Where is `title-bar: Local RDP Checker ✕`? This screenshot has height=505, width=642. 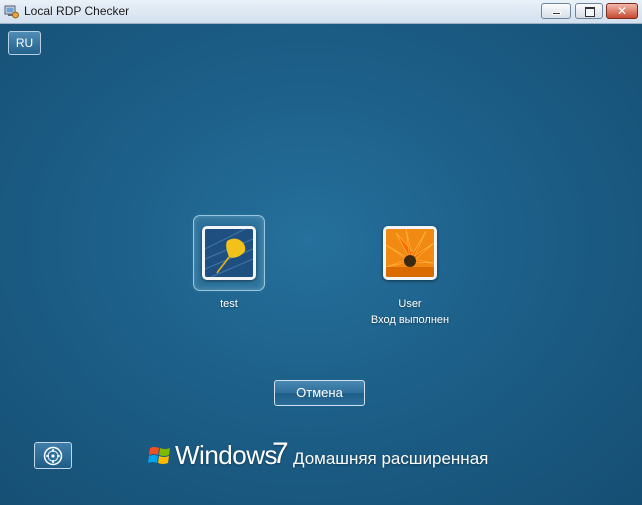 title-bar: Local RDP Checker ✕ is located at coordinates (321, 12).